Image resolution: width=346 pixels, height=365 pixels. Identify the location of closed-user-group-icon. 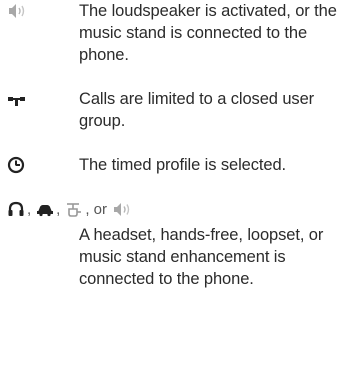
(19, 100).